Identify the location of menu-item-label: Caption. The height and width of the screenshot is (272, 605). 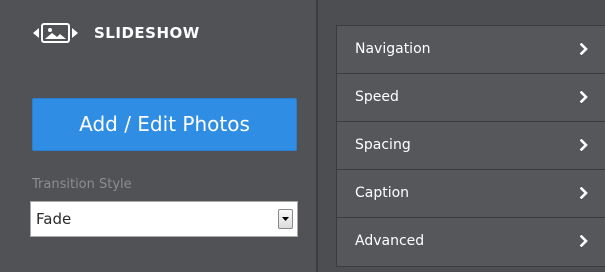
(382, 193).